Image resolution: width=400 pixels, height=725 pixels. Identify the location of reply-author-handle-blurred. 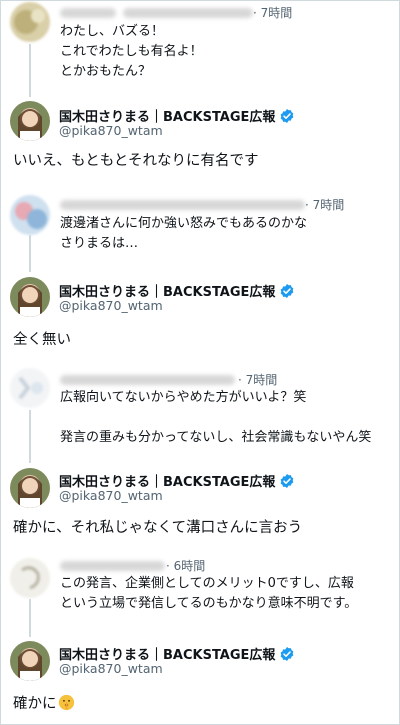
(188, 13).